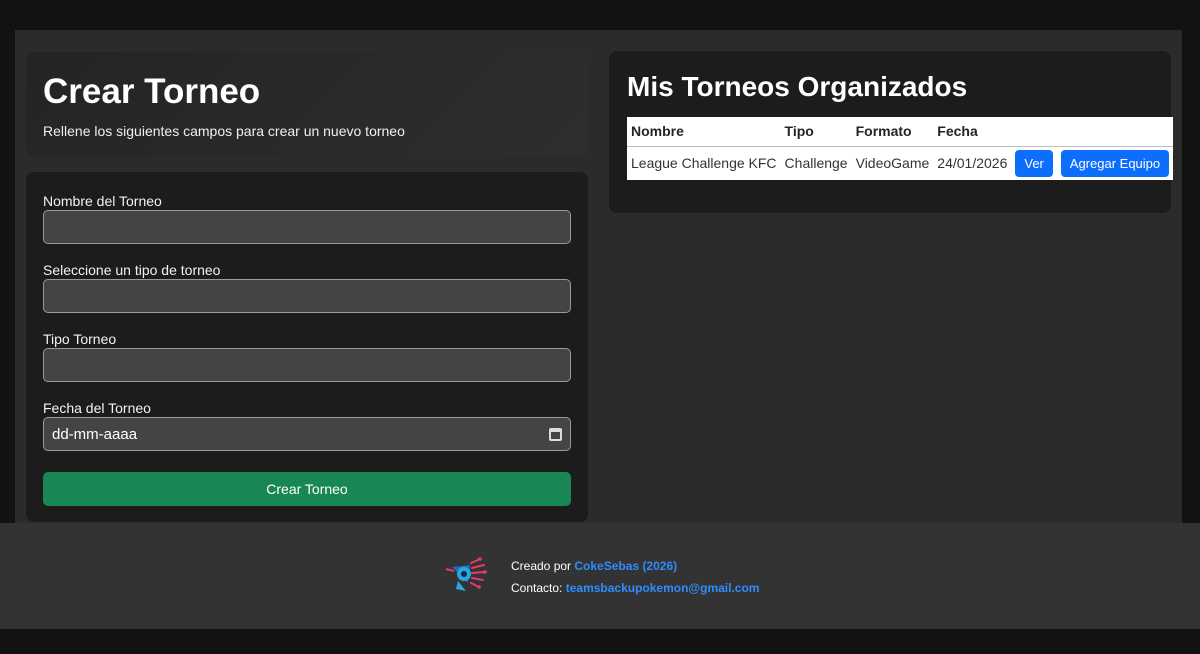 This screenshot has width=1200, height=654. I want to click on cell-formato: VideoGame, so click(892, 163).